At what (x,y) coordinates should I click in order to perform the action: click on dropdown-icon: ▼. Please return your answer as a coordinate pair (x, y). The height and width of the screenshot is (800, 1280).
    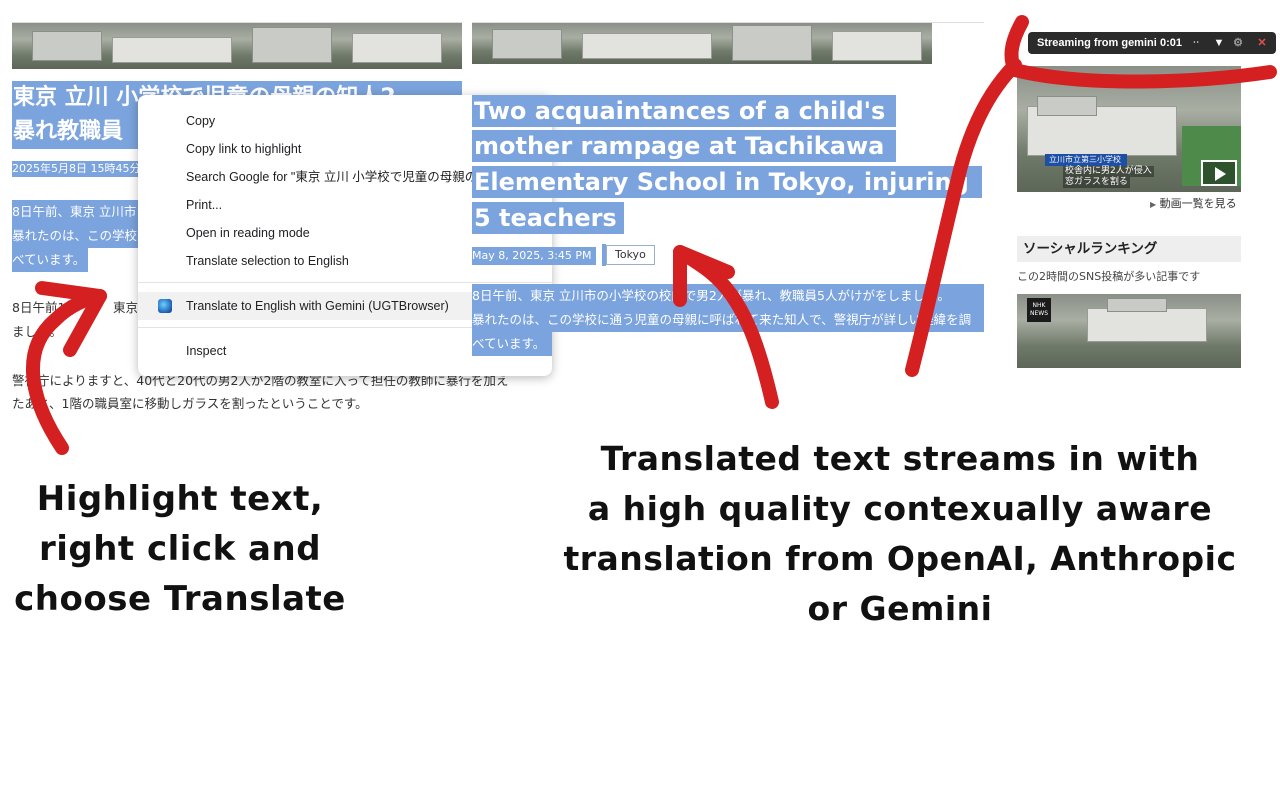
    Looking at the image, I should click on (1219, 43).